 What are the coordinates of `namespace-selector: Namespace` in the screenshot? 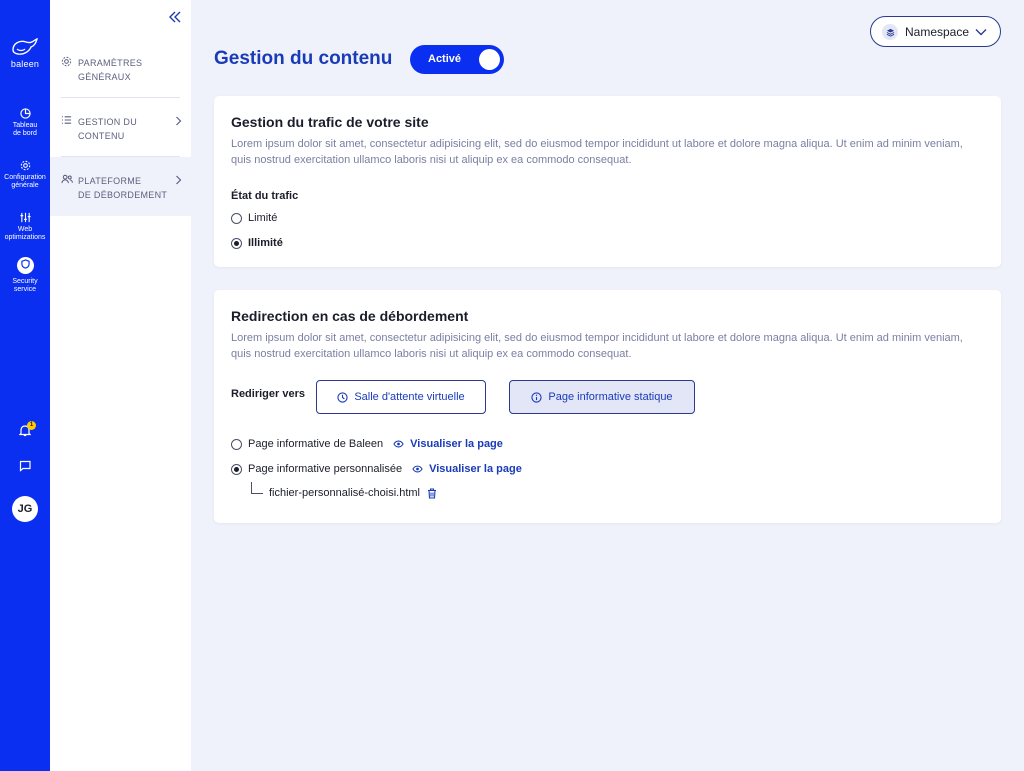 It's located at (935, 31).